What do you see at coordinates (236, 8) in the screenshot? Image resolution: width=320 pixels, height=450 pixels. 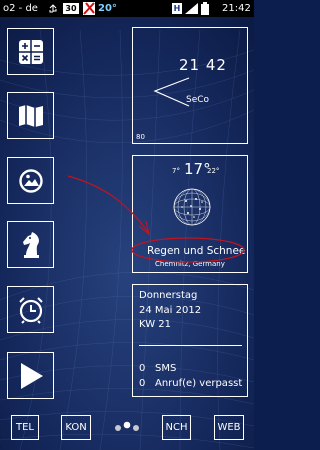 I see `status-clock: 21:42` at bounding box center [236, 8].